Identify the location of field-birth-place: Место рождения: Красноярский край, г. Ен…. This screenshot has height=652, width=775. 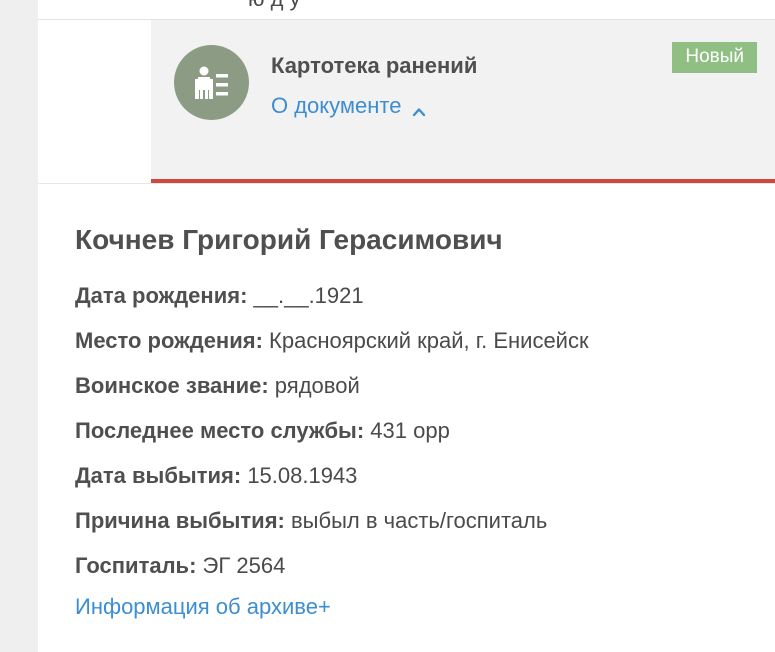
(332, 347).